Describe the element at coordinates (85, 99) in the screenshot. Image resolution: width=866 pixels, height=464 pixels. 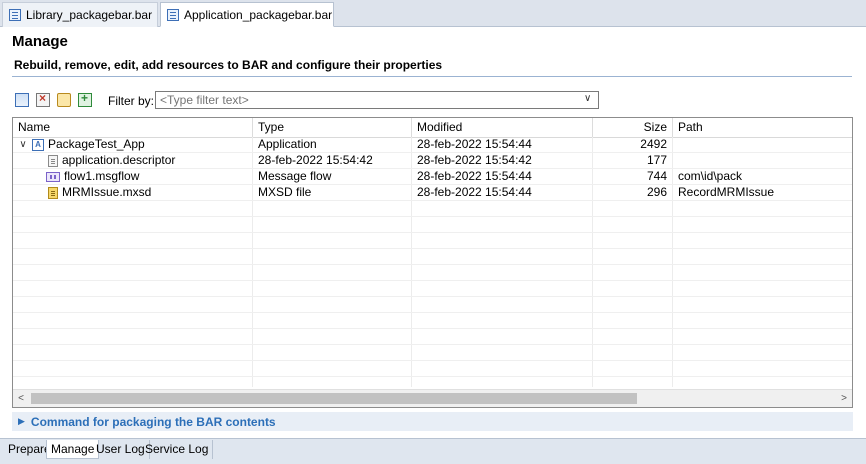
I see `add-icon` at that location.